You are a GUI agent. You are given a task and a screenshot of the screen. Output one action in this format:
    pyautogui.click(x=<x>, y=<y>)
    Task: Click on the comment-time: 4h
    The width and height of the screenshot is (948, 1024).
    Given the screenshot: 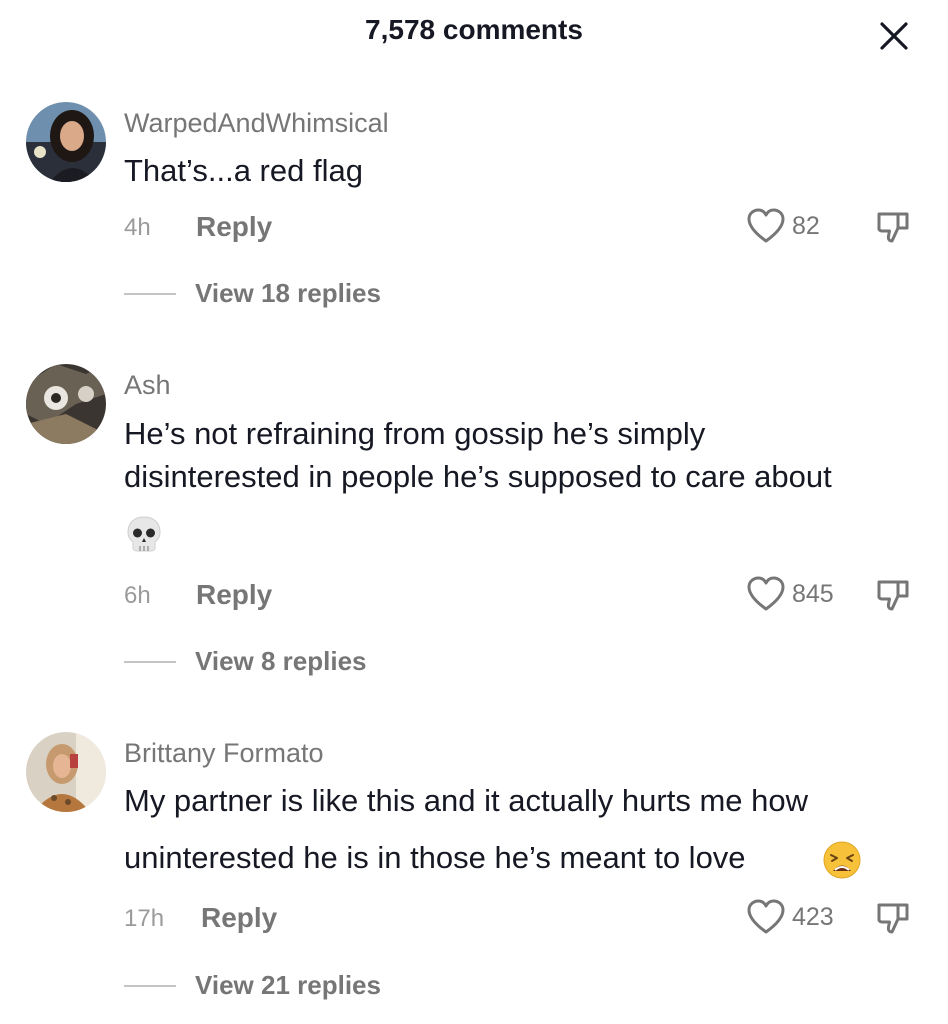 What is the action you would take?
    pyautogui.click(x=137, y=227)
    